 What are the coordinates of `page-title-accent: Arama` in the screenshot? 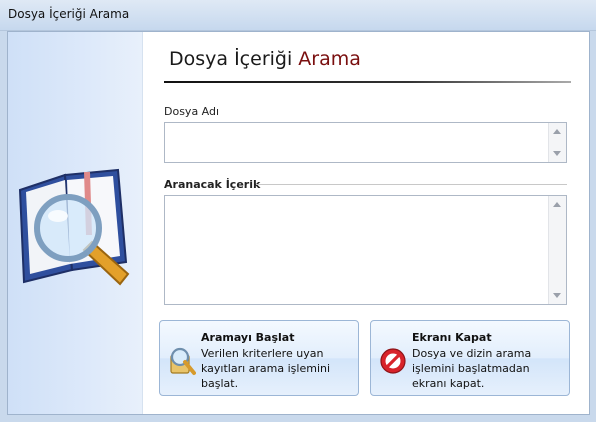 It's located at (329, 59).